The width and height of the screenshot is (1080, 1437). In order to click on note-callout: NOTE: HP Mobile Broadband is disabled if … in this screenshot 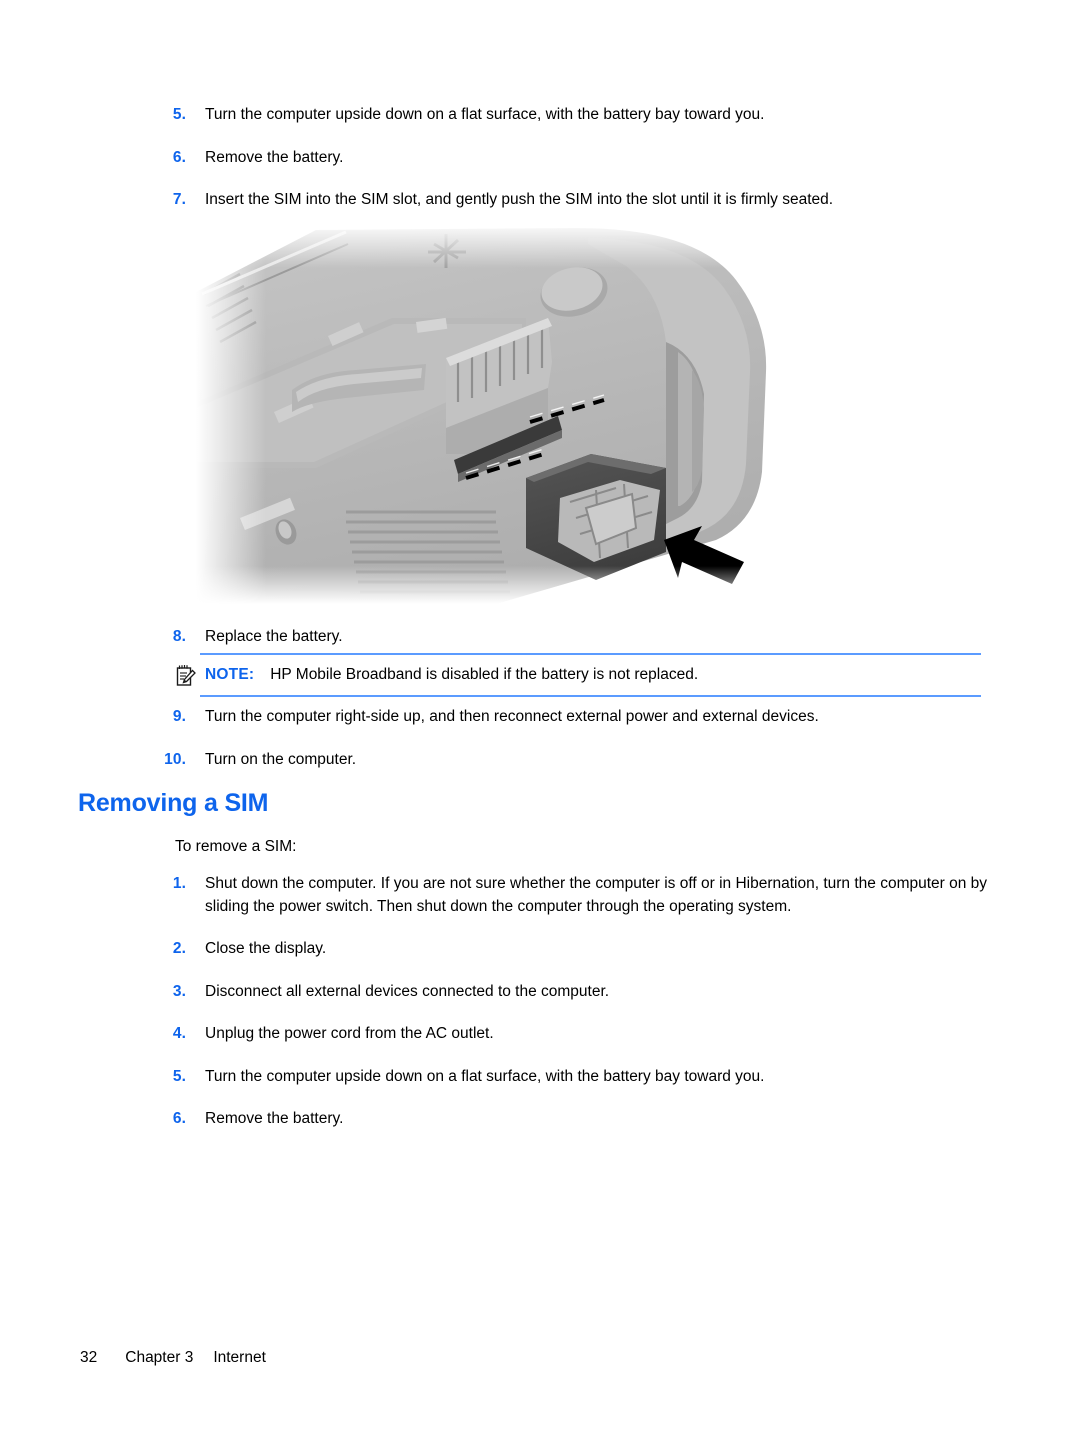, I will do `click(540, 675)`.